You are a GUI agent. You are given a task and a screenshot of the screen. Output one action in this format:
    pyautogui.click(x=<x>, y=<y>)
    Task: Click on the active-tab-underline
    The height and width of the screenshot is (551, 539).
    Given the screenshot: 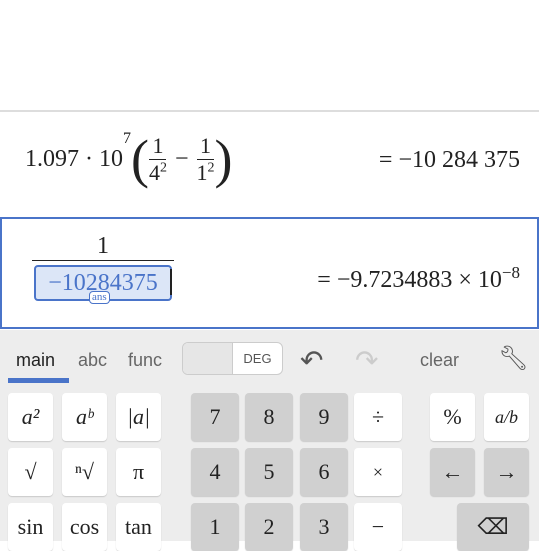 What is the action you would take?
    pyautogui.click(x=38, y=380)
    